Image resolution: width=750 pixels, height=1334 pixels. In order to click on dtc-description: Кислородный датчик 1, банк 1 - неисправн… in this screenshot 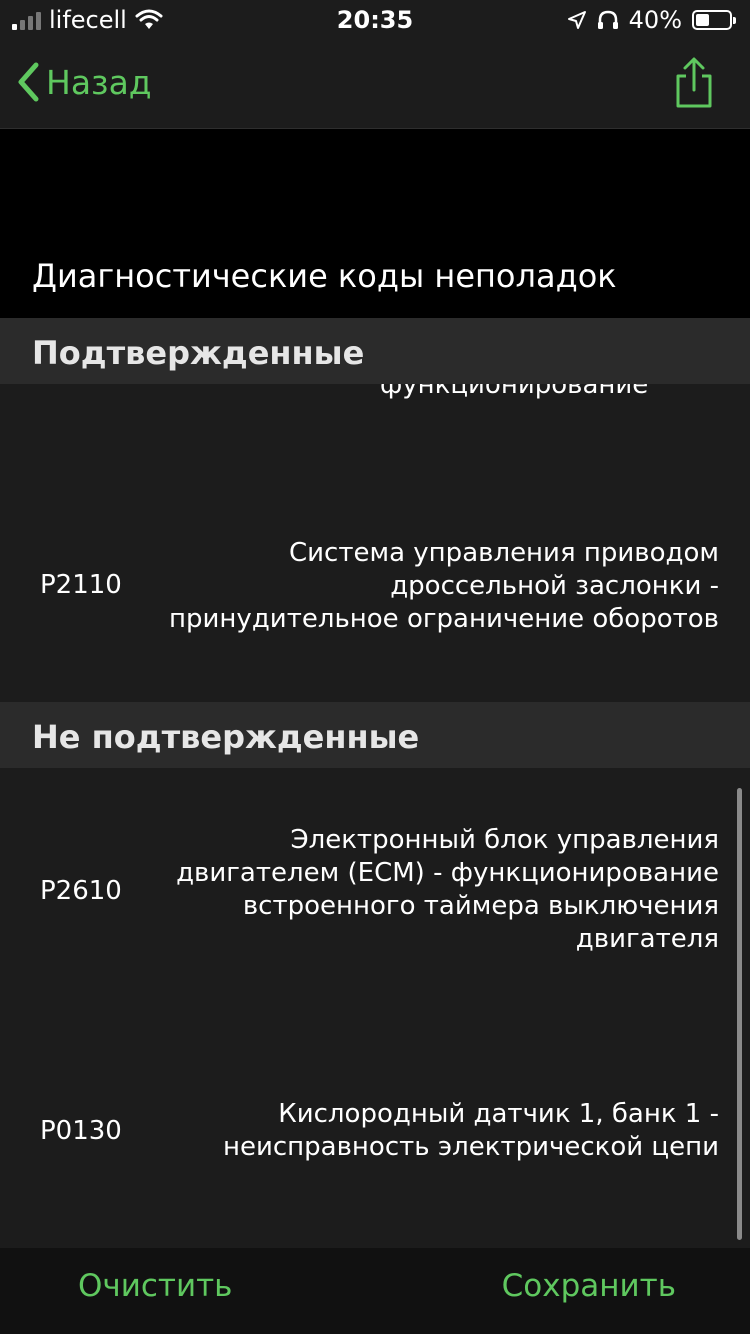, I will do `click(470, 1130)`.